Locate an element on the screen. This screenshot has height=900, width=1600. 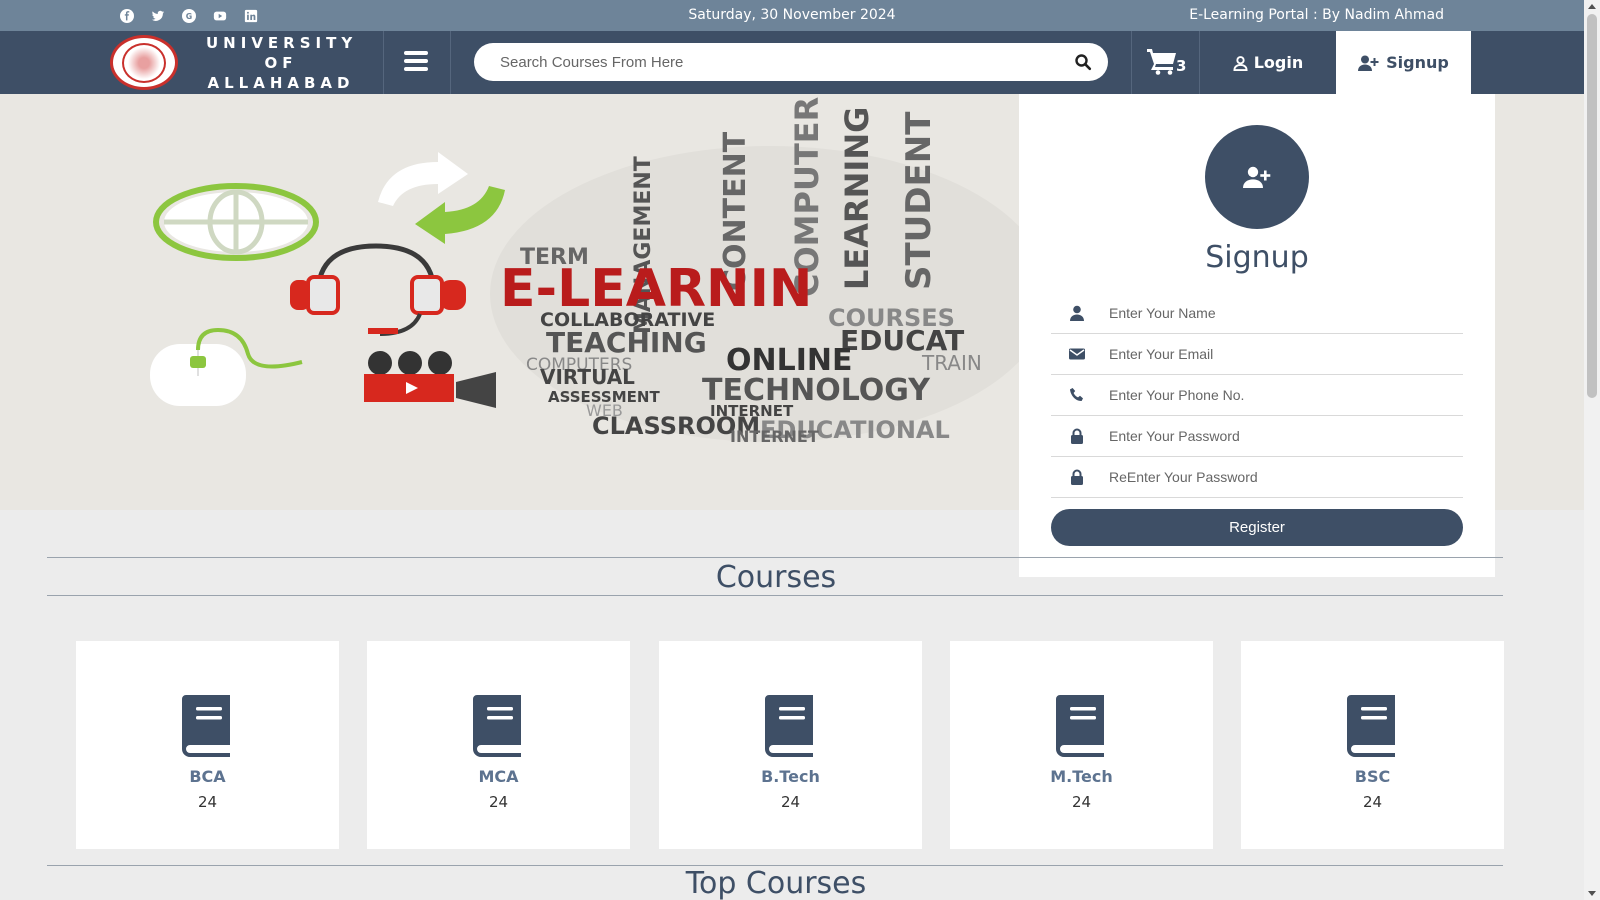
course-card-btech: B.Tech 24 is located at coordinates (790, 745).